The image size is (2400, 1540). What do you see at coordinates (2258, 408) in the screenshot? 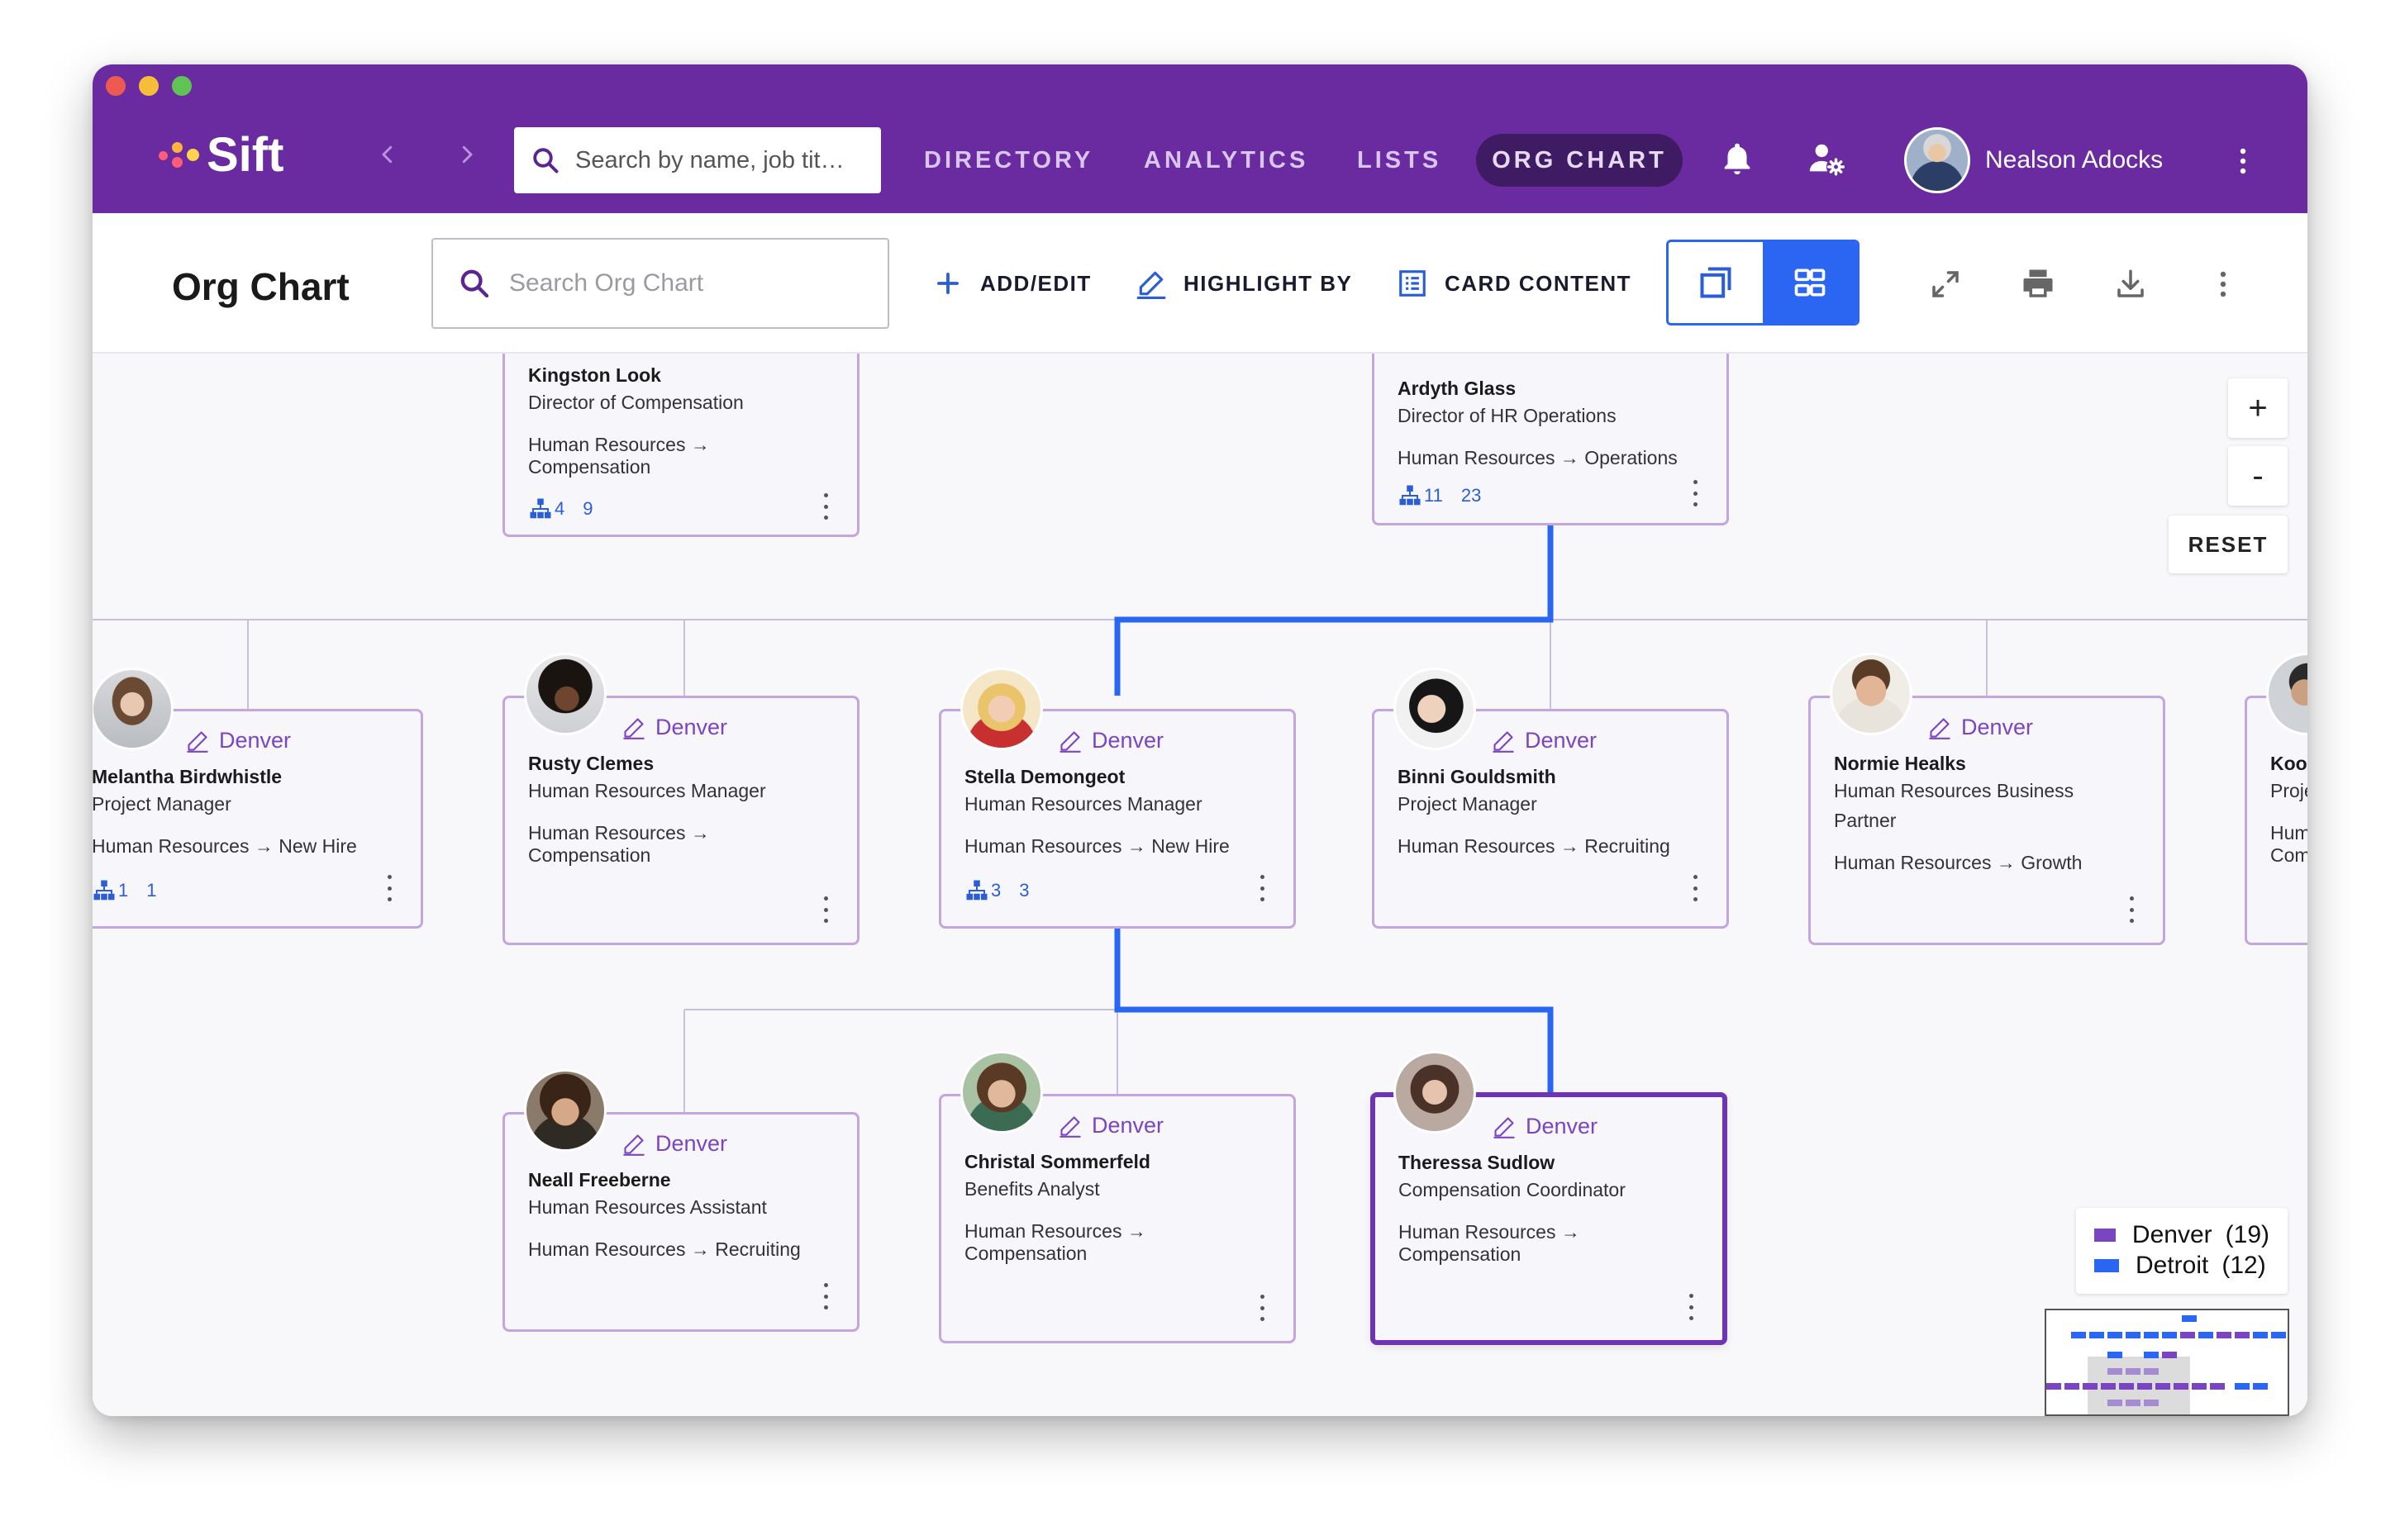
I see `zoom-in-button: +` at bounding box center [2258, 408].